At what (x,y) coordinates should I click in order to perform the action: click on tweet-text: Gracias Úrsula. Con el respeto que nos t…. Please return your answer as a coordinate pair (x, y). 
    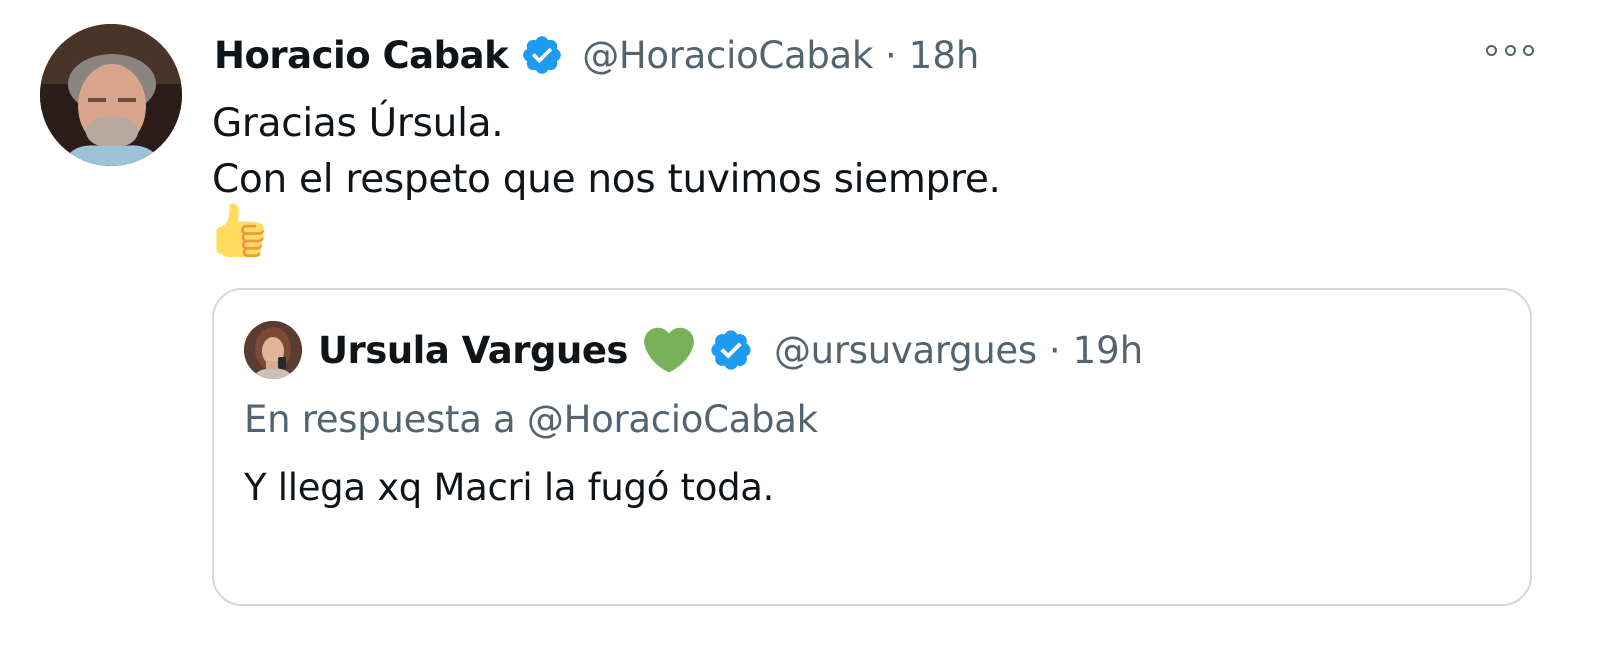
    Looking at the image, I should click on (606, 152).